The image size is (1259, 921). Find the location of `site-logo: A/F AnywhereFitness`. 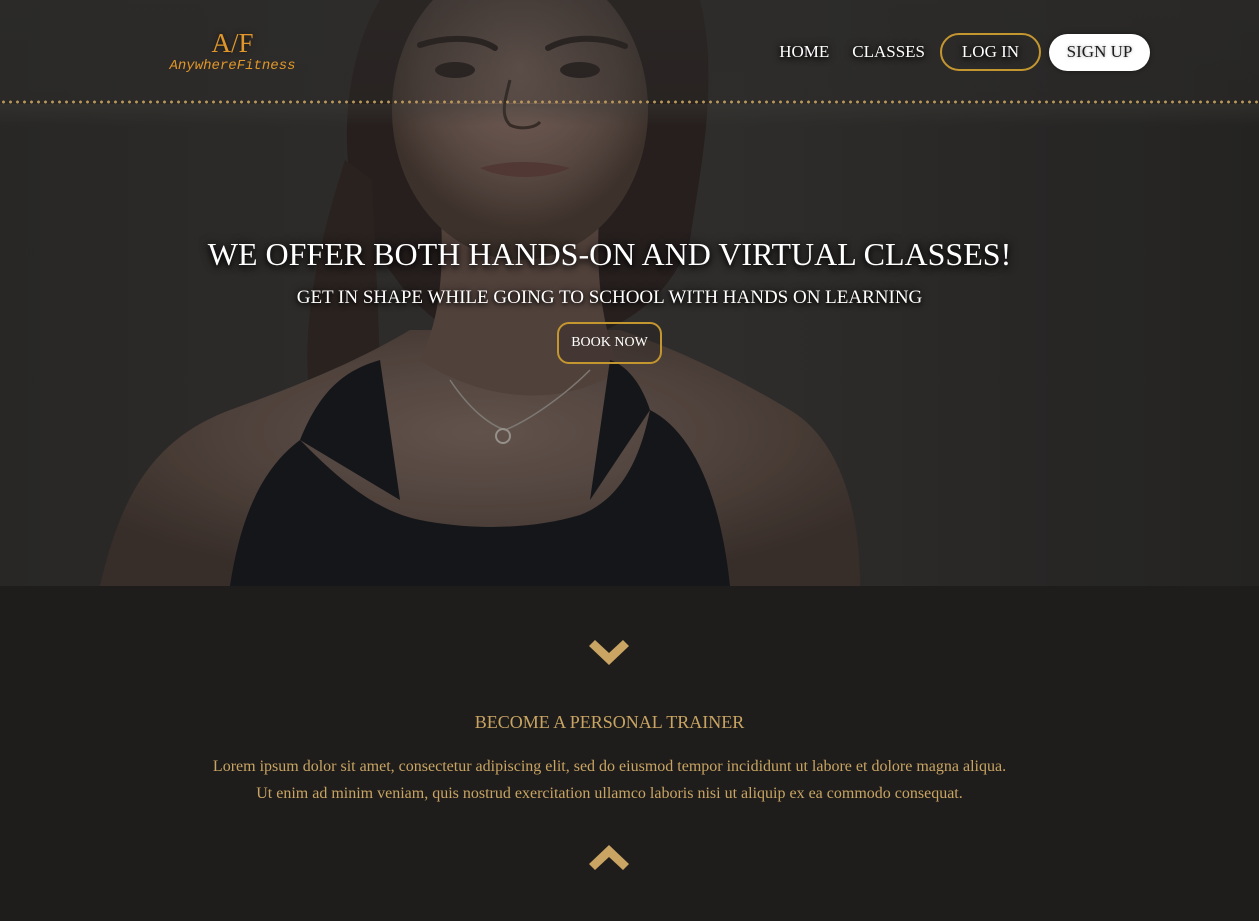

site-logo: A/F AnywhereFitness is located at coordinates (232, 52).